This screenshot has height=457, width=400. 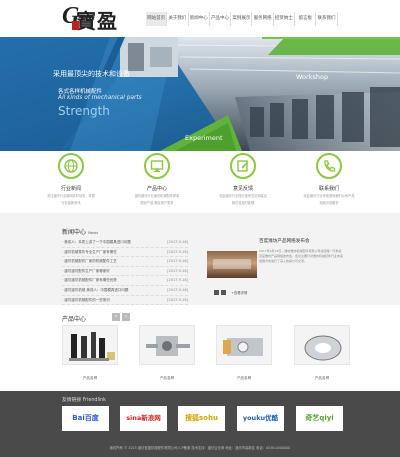 I want to click on service-industry-news: 行业新闻 关注潍坊行业新闻实时动态，掌握 行业最新资讯, so click(x=71, y=179).